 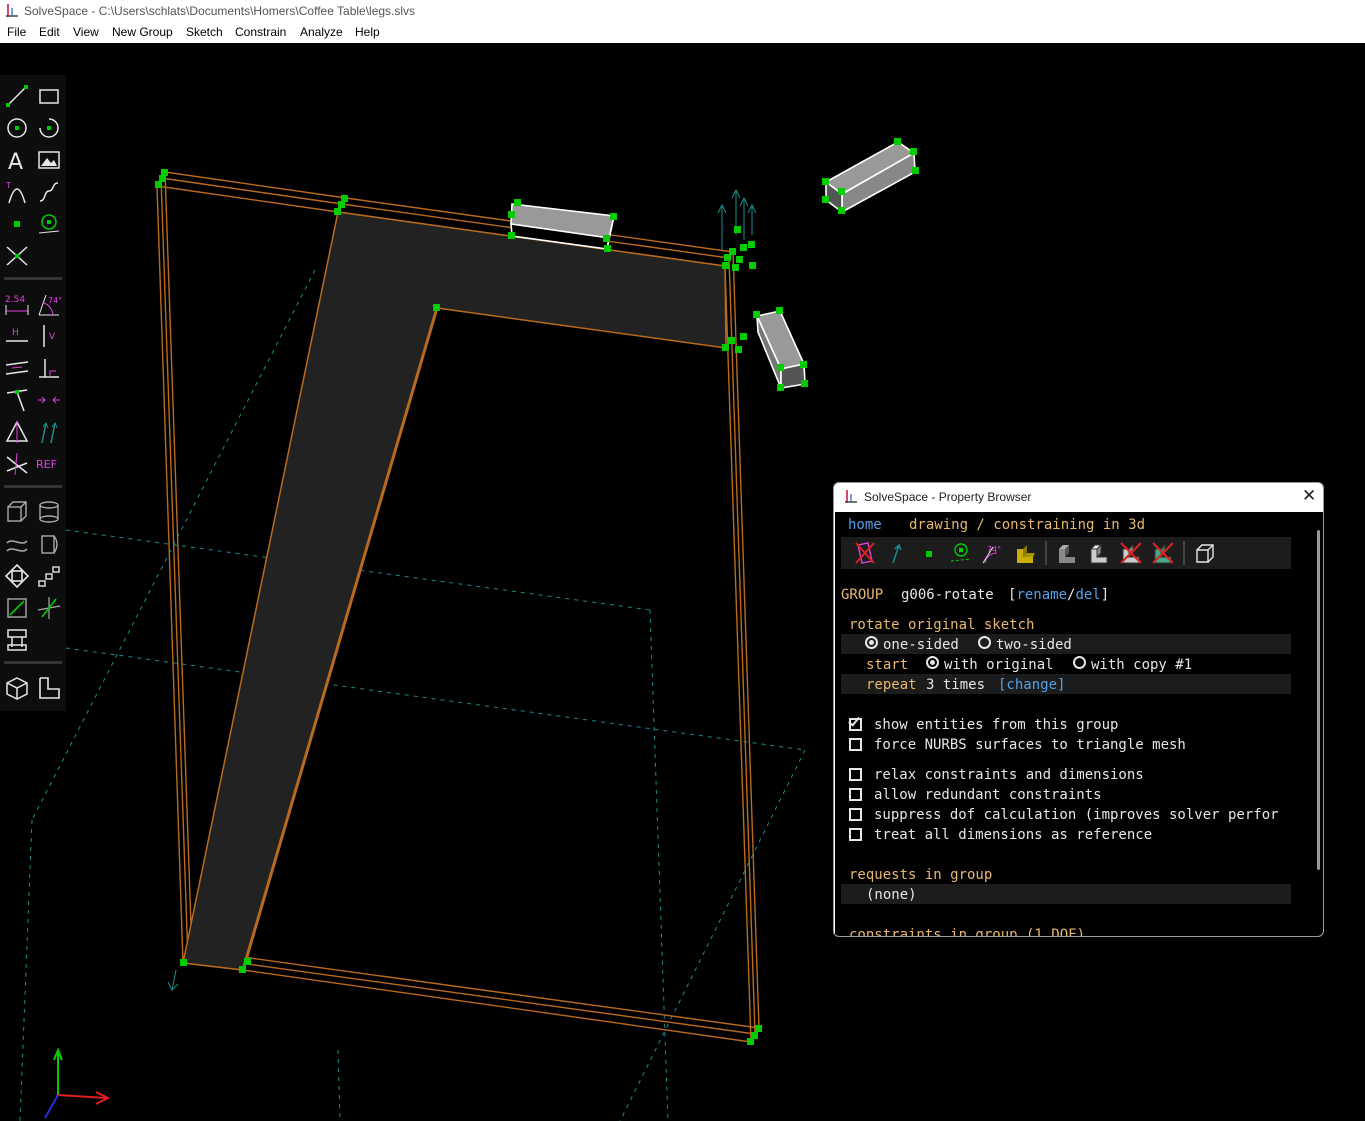 I want to click on allow-redundant-checkbox, so click(x=855, y=794).